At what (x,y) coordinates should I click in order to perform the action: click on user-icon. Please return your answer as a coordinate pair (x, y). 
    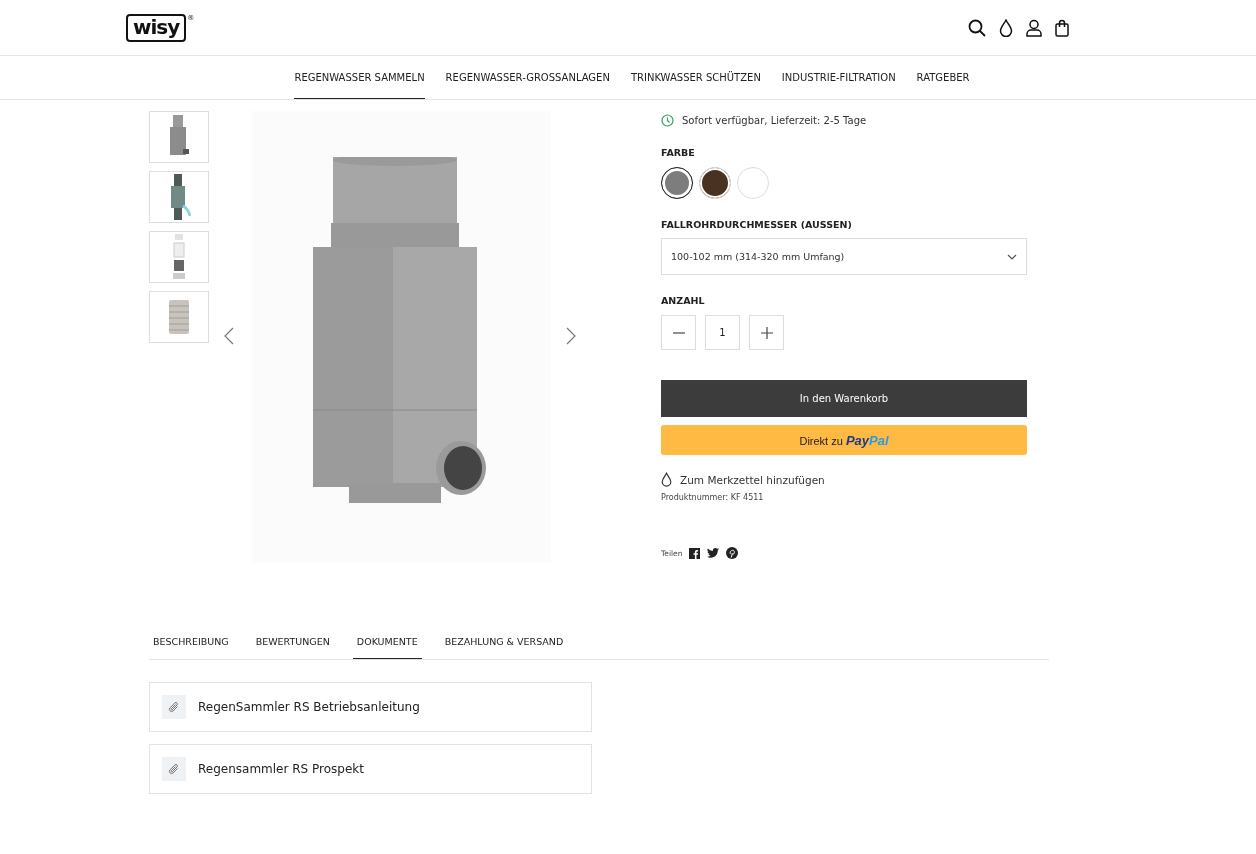
    Looking at the image, I should click on (1034, 27).